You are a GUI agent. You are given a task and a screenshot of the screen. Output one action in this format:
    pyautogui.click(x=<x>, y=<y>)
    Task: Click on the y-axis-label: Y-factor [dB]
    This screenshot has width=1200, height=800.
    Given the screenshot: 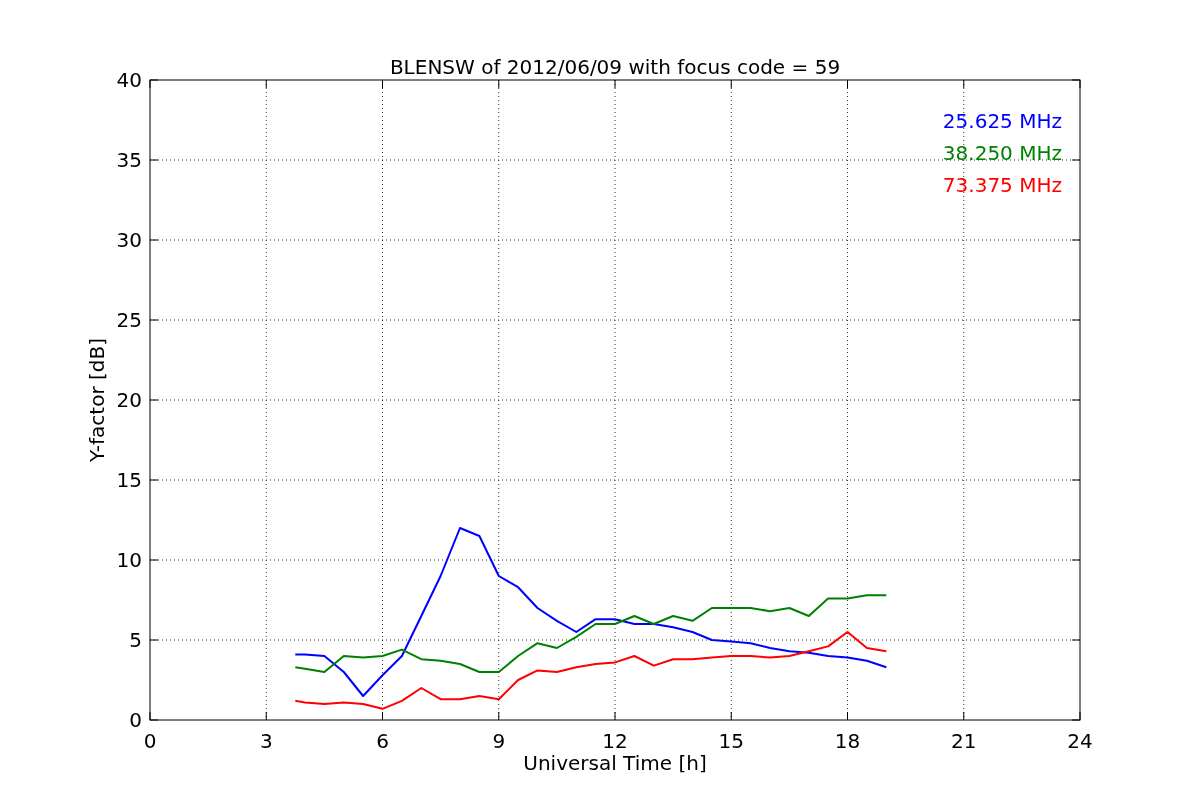 What is the action you would take?
    pyautogui.click(x=97, y=400)
    